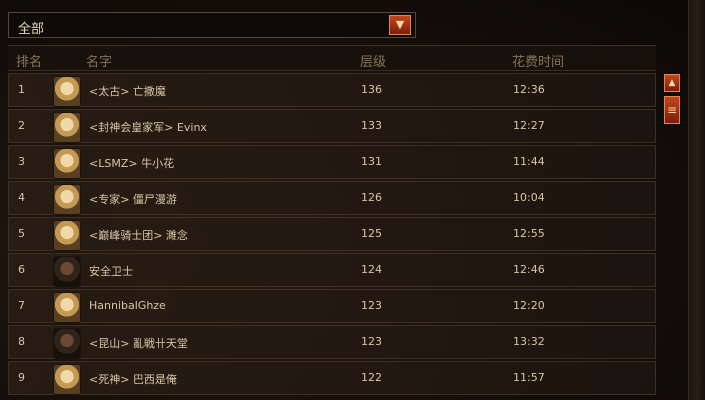 Image resolution: width=705 pixels, height=400 pixels. What do you see at coordinates (529, 341) in the screenshot?
I see `row-time: 13:32` at bounding box center [529, 341].